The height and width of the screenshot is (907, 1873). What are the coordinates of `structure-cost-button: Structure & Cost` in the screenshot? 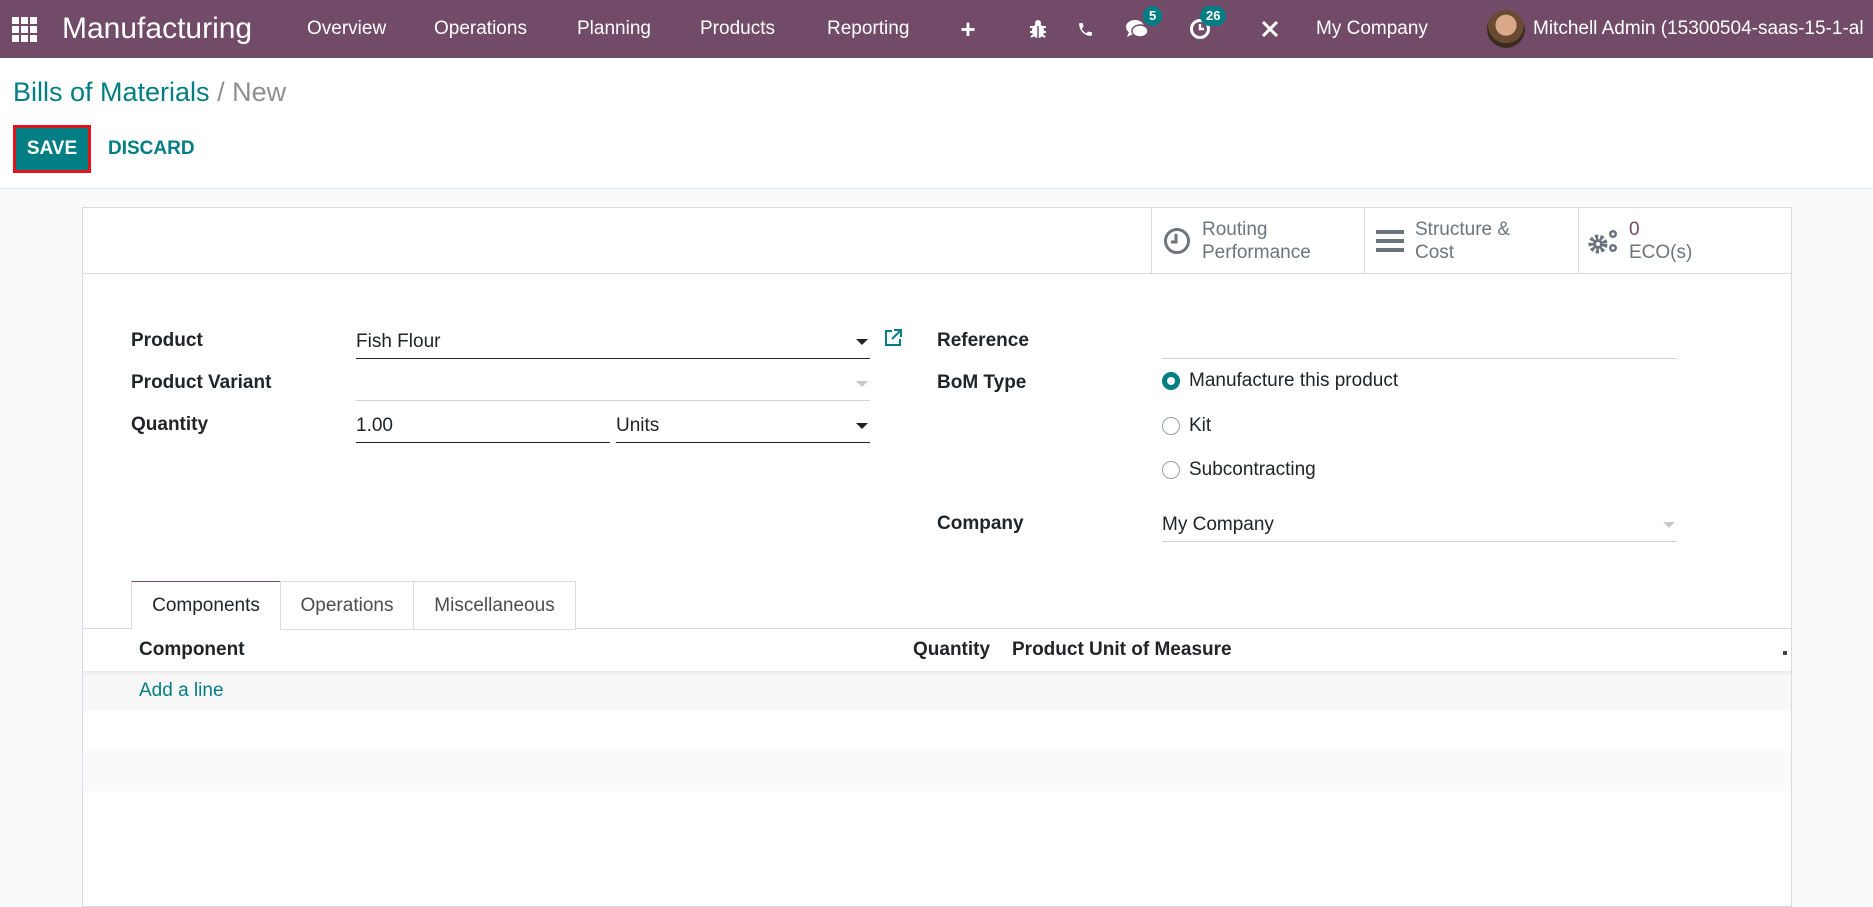 It's located at (1471, 241).